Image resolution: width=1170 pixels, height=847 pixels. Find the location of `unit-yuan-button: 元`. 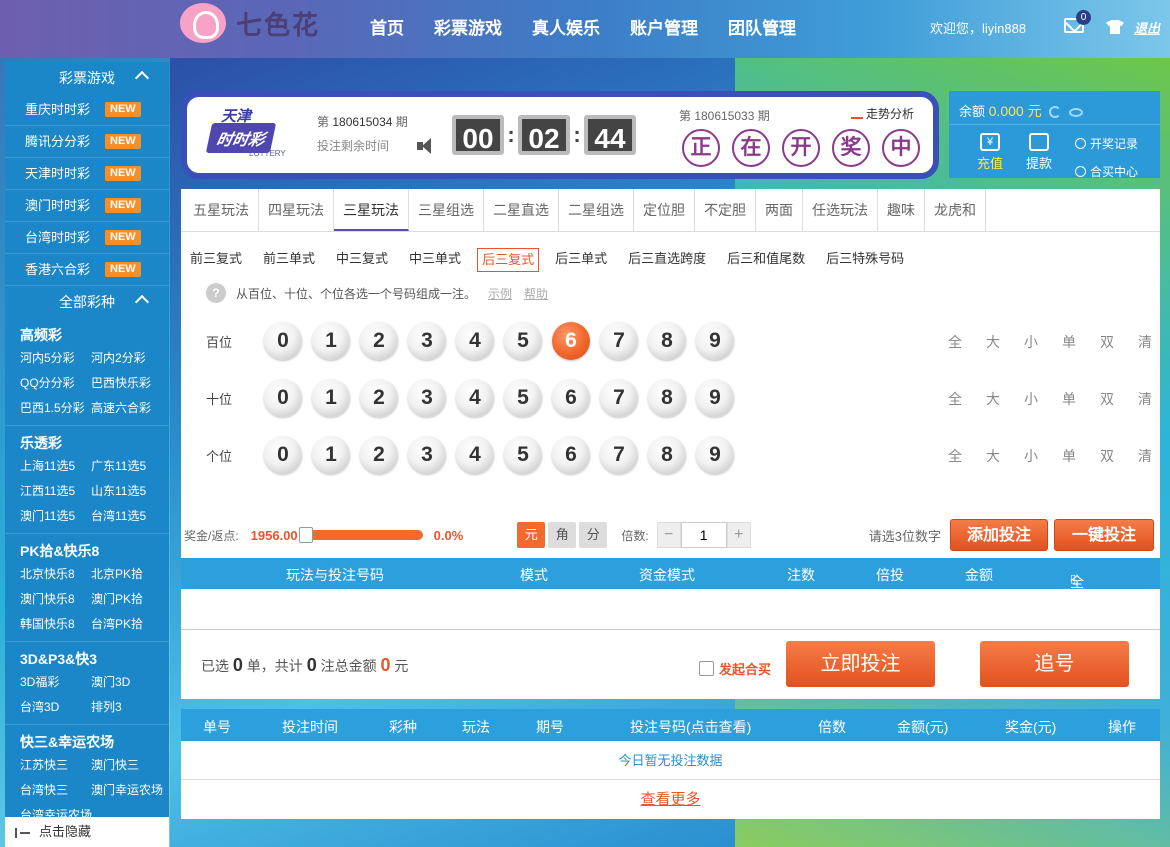

unit-yuan-button: 元 is located at coordinates (531, 535).